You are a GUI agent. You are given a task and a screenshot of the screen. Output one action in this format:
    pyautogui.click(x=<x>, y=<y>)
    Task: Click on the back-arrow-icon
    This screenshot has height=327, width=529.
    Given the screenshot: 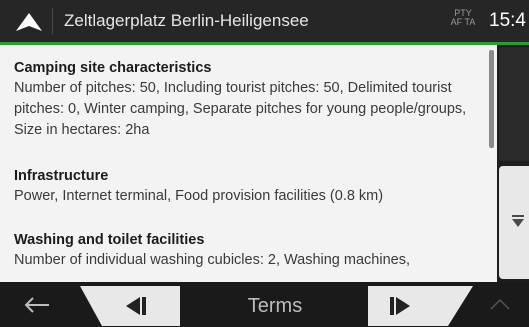 What is the action you would take?
    pyautogui.click(x=37, y=305)
    